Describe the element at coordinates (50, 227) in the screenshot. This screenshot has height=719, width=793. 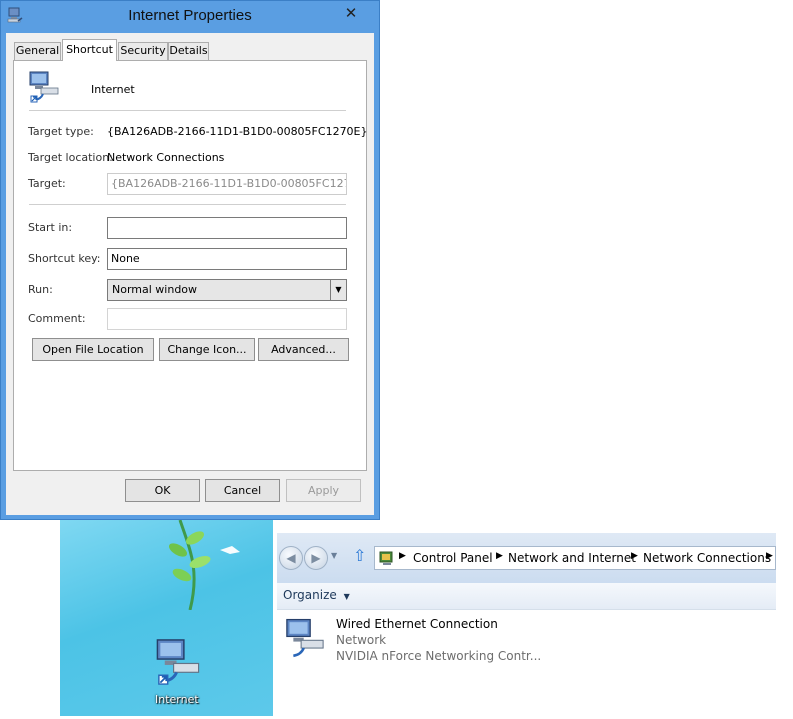
I see `start-in-label: Start in:` at that location.